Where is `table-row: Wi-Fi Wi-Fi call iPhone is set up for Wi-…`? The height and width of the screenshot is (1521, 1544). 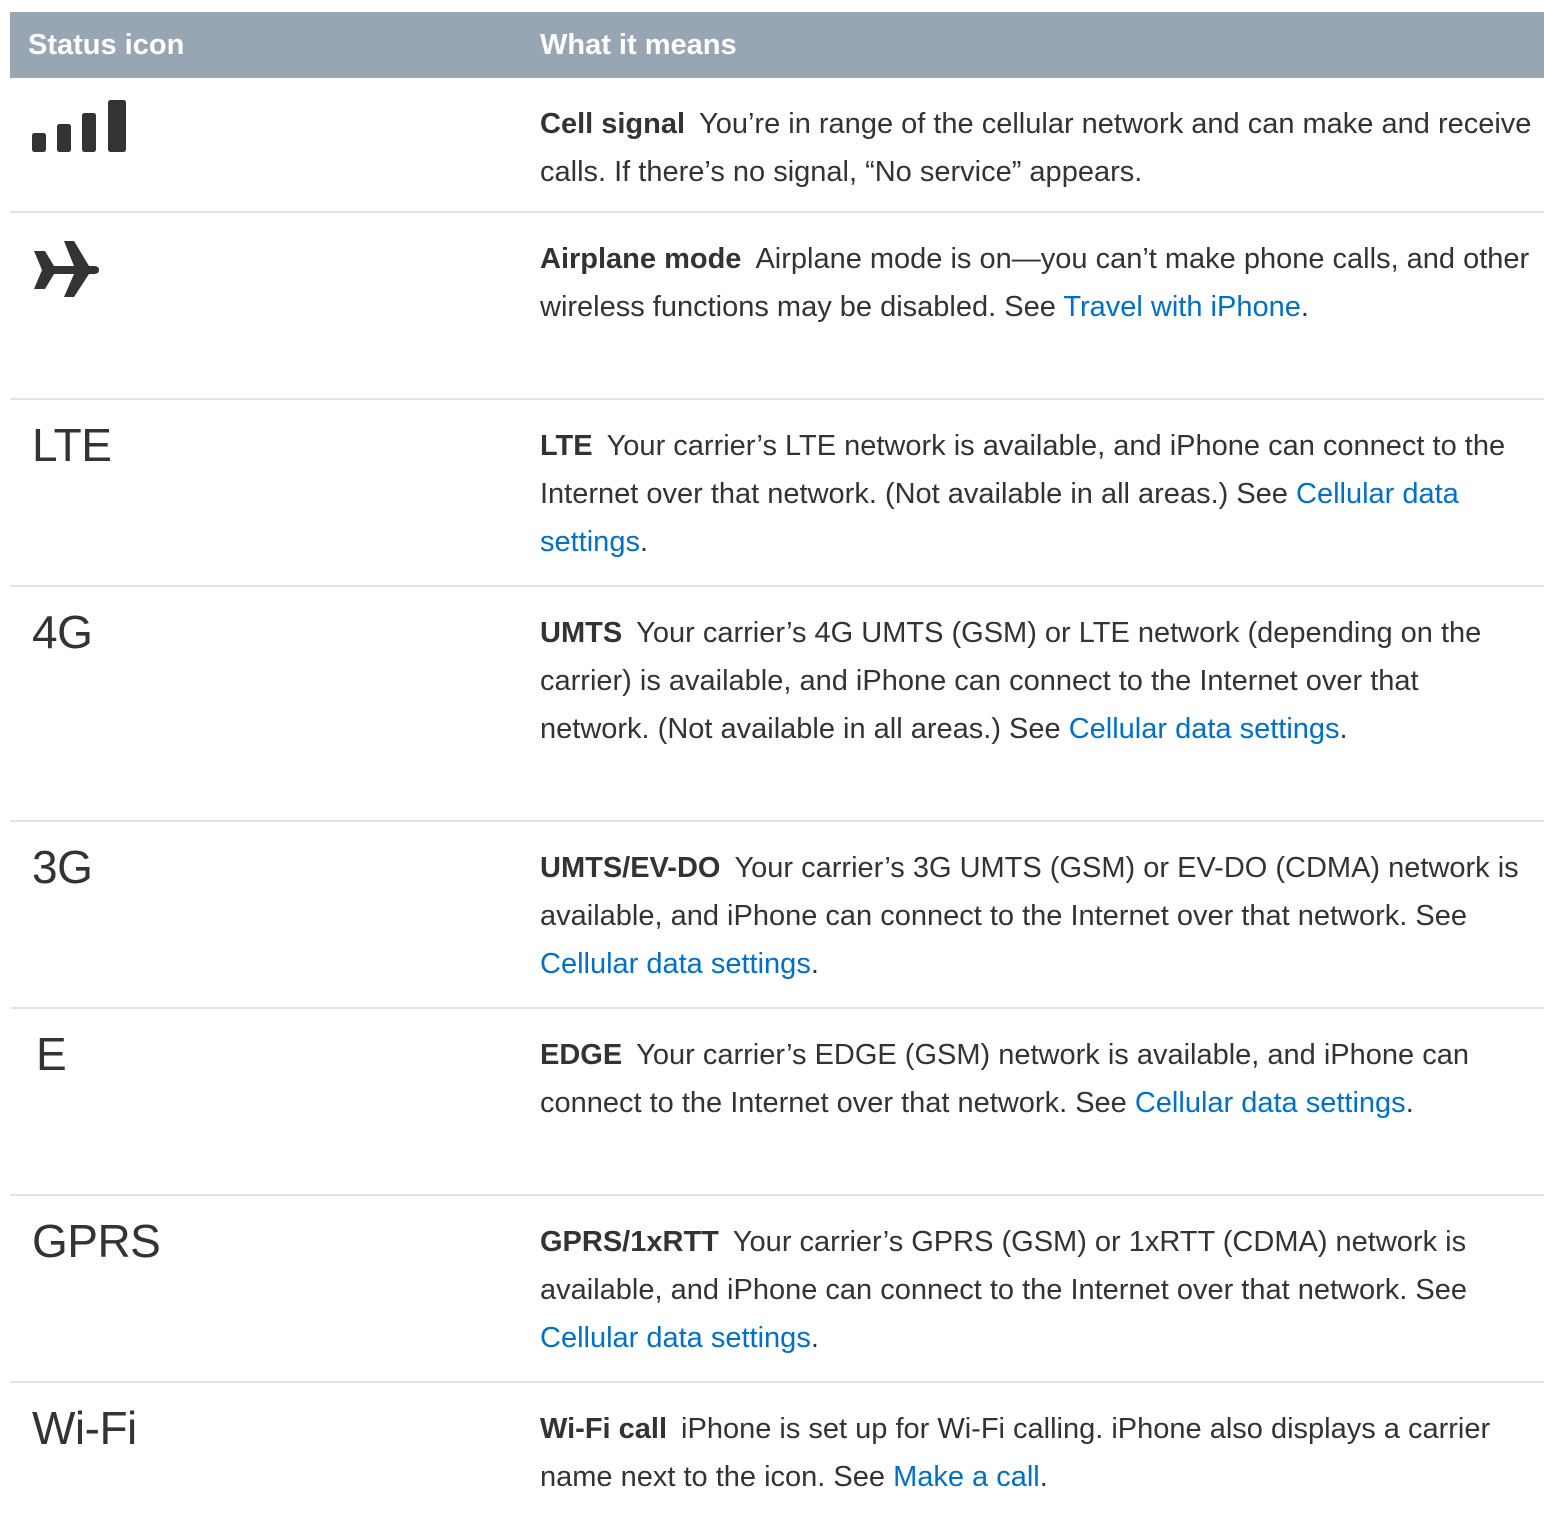
table-row: Wi-Fi Wi-Fi call iPhone is set up for Wi-… is located at coordinates (777, 1445).